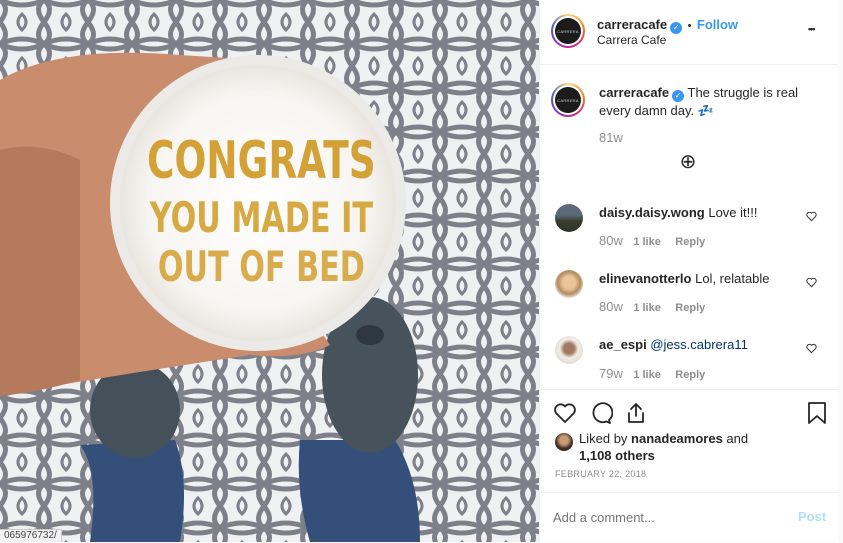 Image resolution: width=843 pixels, height=543 pixels. I want to click on cup-text-line2: YOU MADE IT, so click(261, 217).